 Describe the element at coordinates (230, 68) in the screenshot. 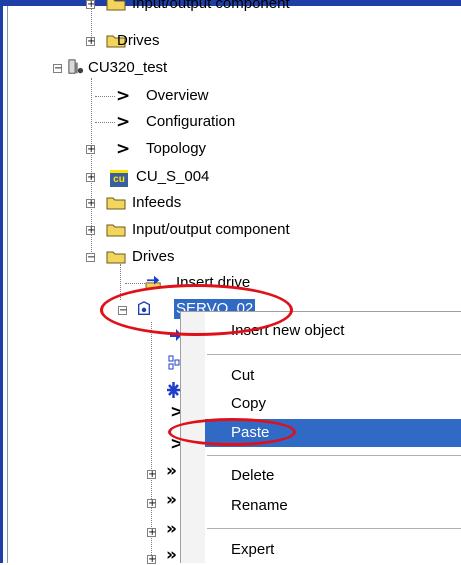

I see `tree-item-cu320-test: − CU320_test` at that location.